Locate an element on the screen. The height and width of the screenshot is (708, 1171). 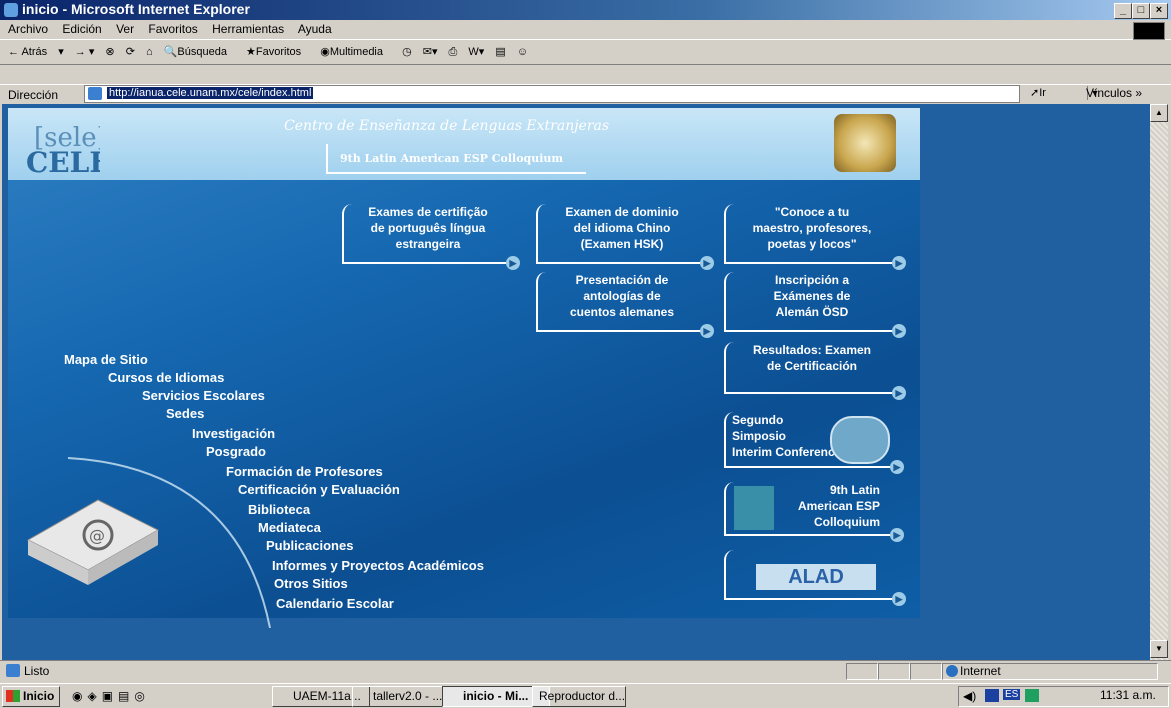
nav-sedes: Sedes is located at coordinates (185, 413).